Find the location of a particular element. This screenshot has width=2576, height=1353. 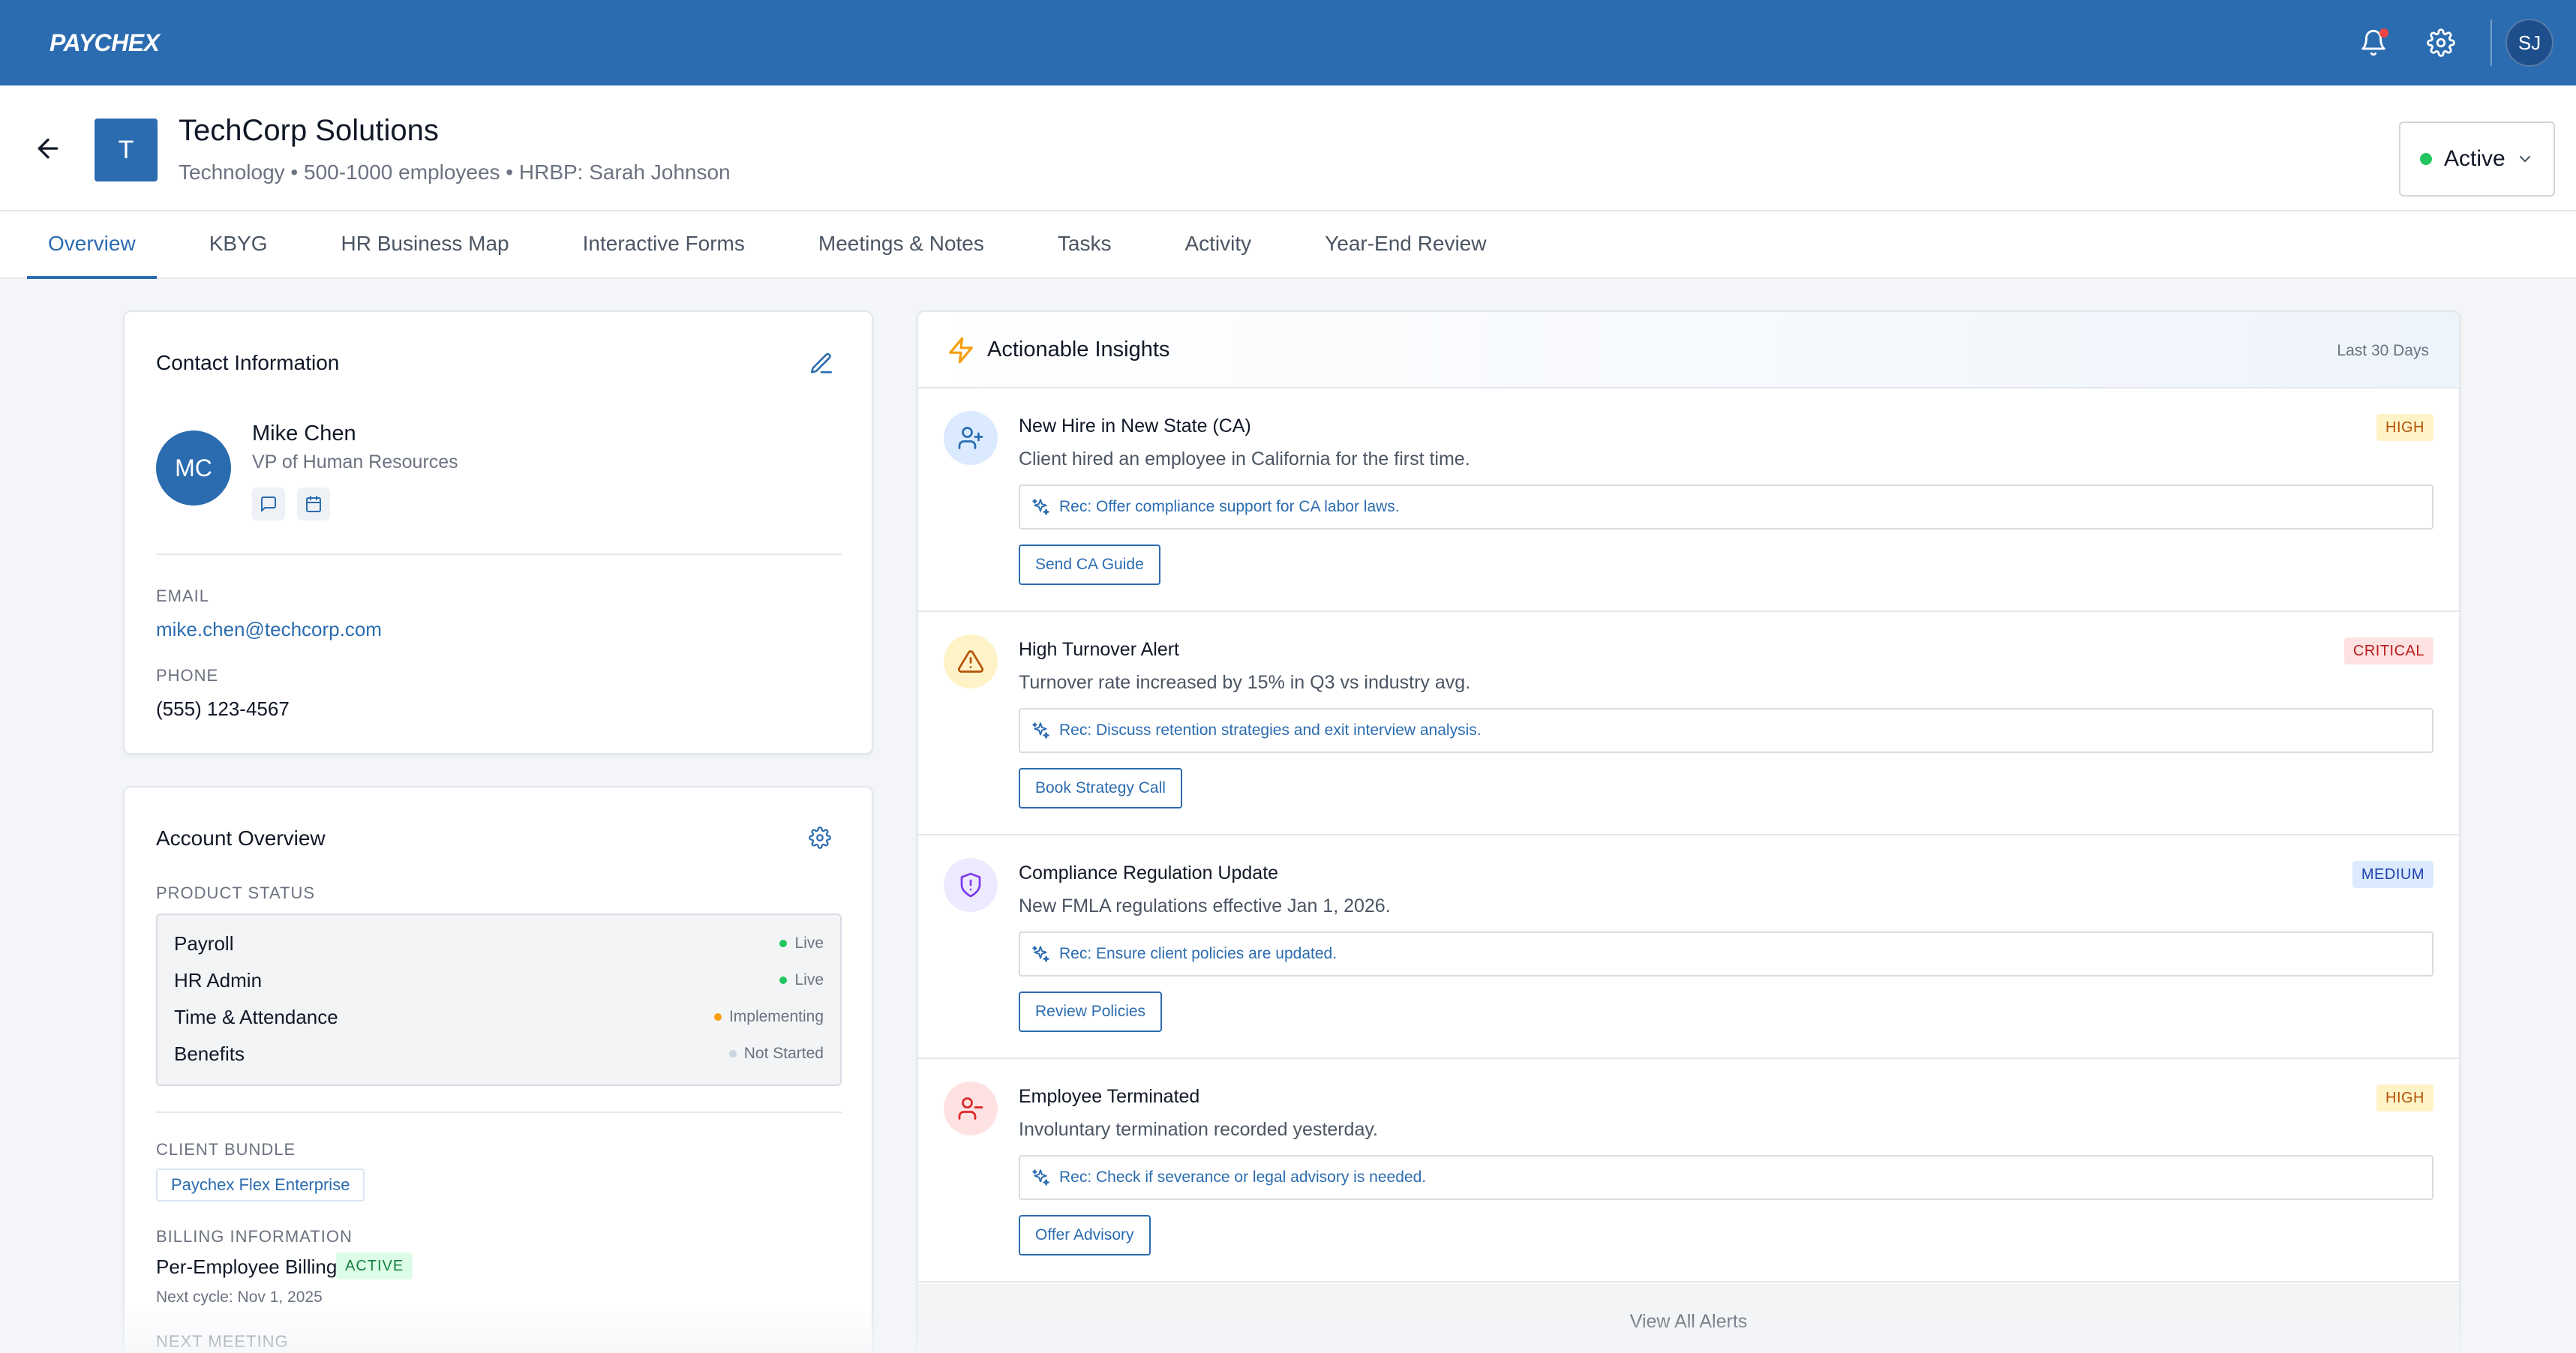

product-status-label: PRODUCT STATUS is located at coordinates (236, 893).